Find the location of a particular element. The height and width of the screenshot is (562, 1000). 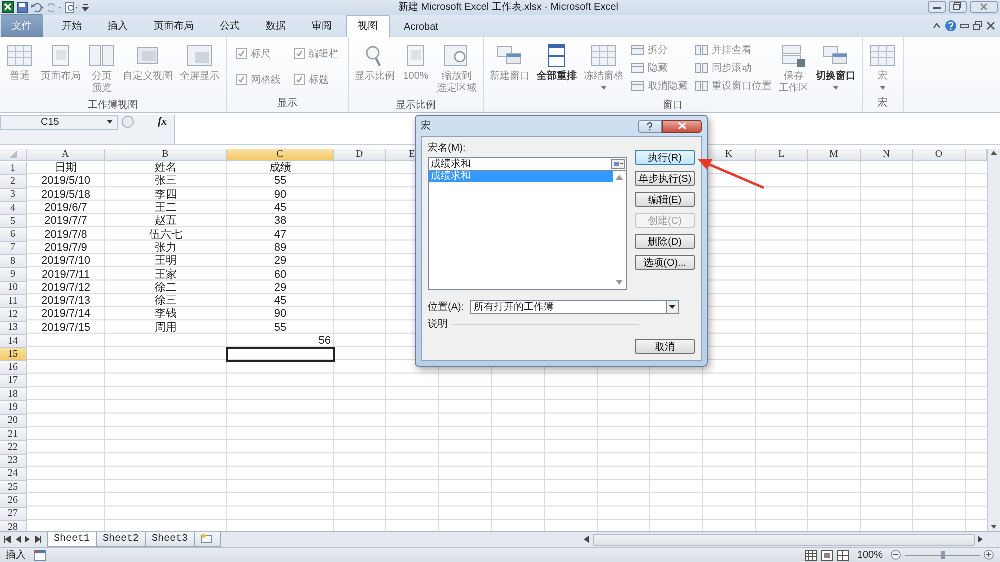

row-header: 26 is located at coordinates (13, 501).